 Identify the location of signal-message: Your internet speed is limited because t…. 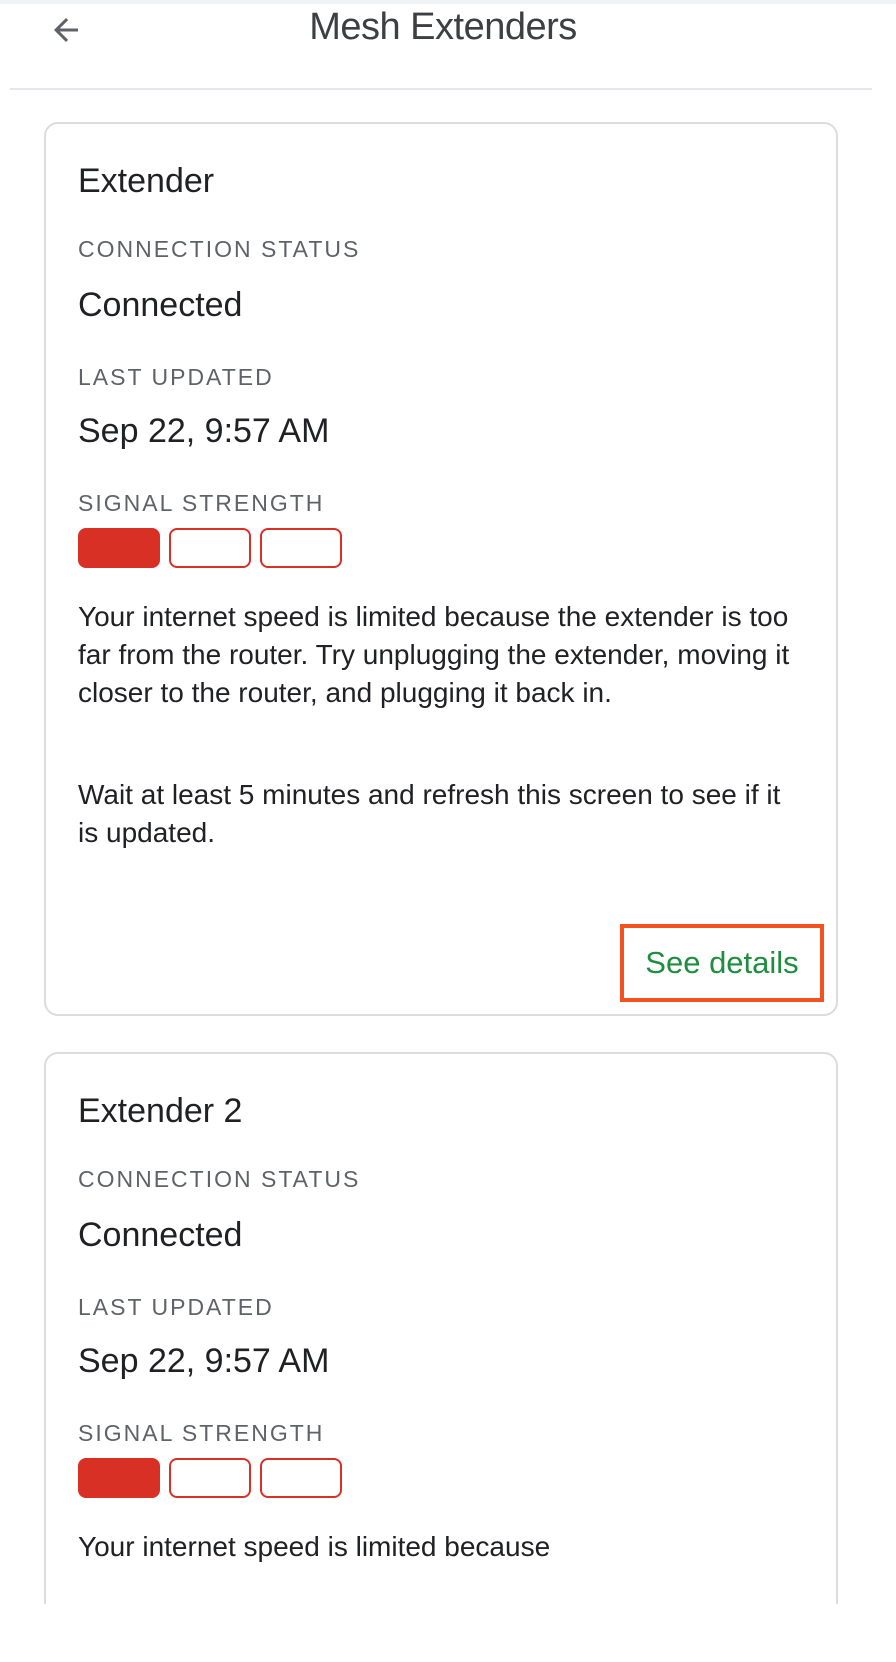
(434, 654).